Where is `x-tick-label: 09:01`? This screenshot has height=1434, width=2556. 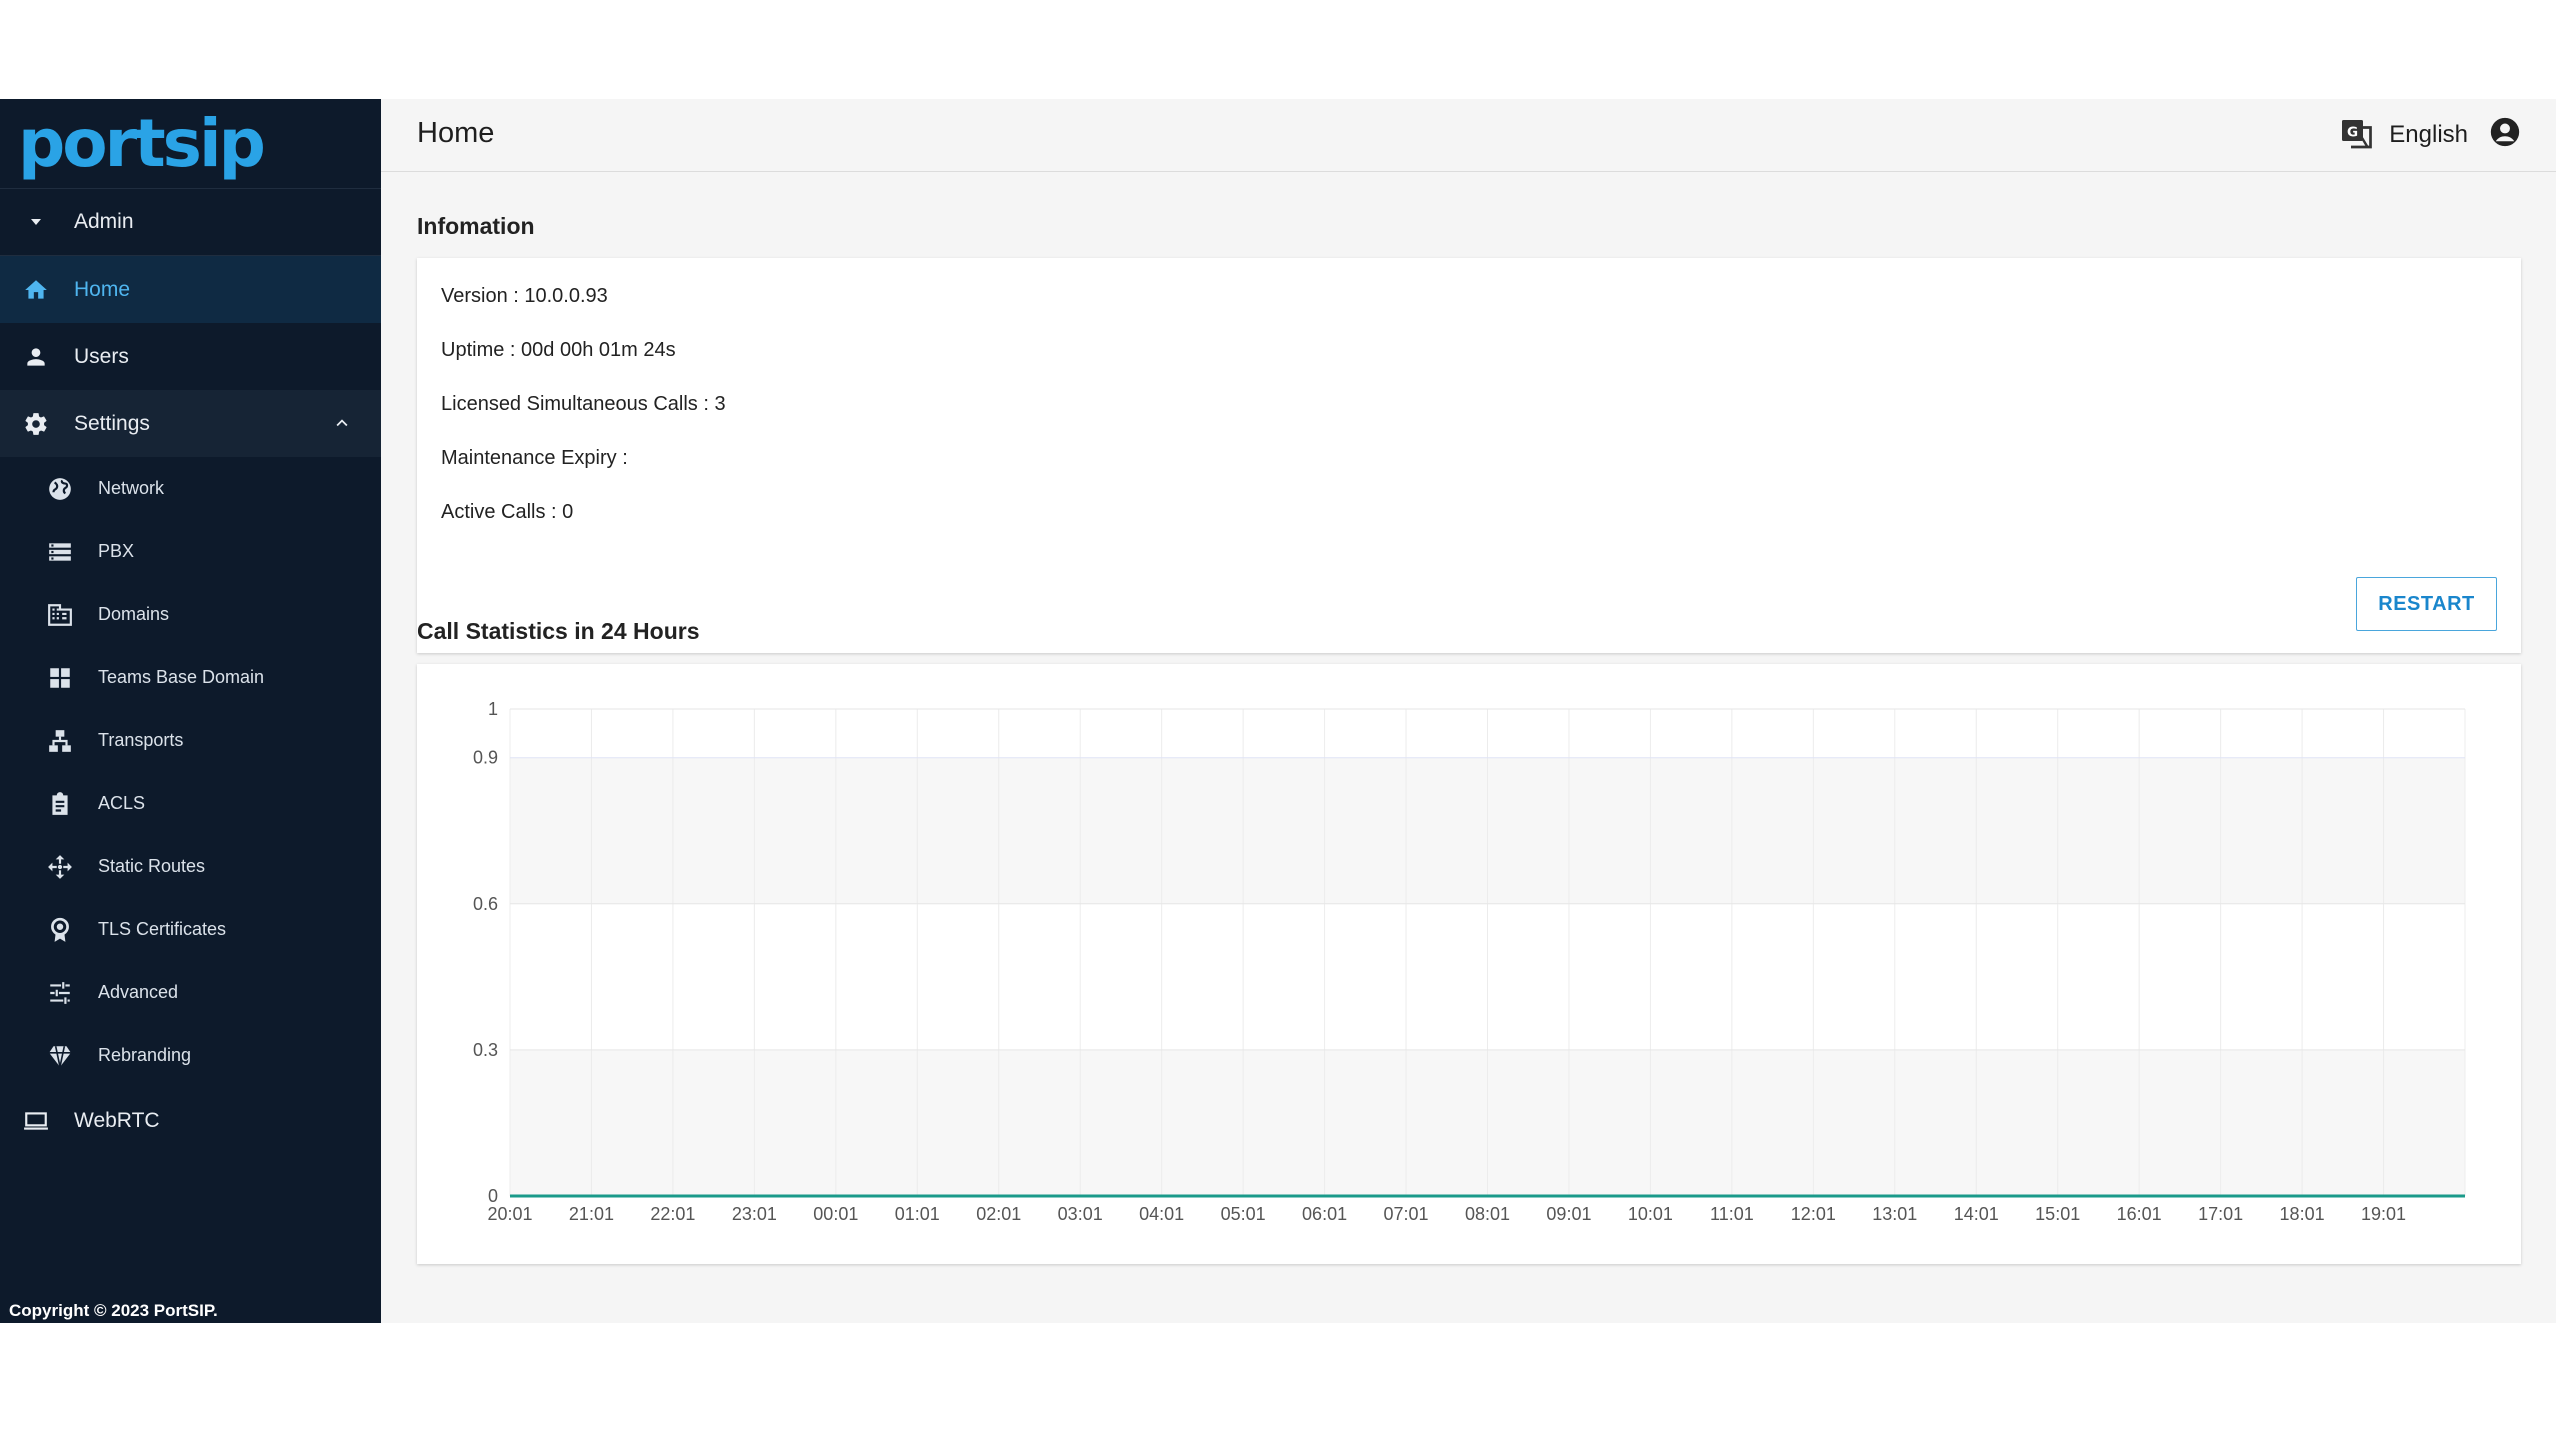
x-tick-label: 09:01 is located at coordinates (1568, 1214).